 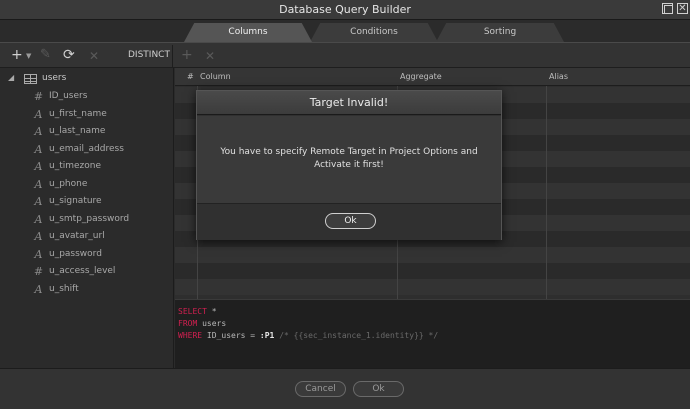 I want to click on window-titlebar: Database Query Builder ✕, so click(x=345, y=10).